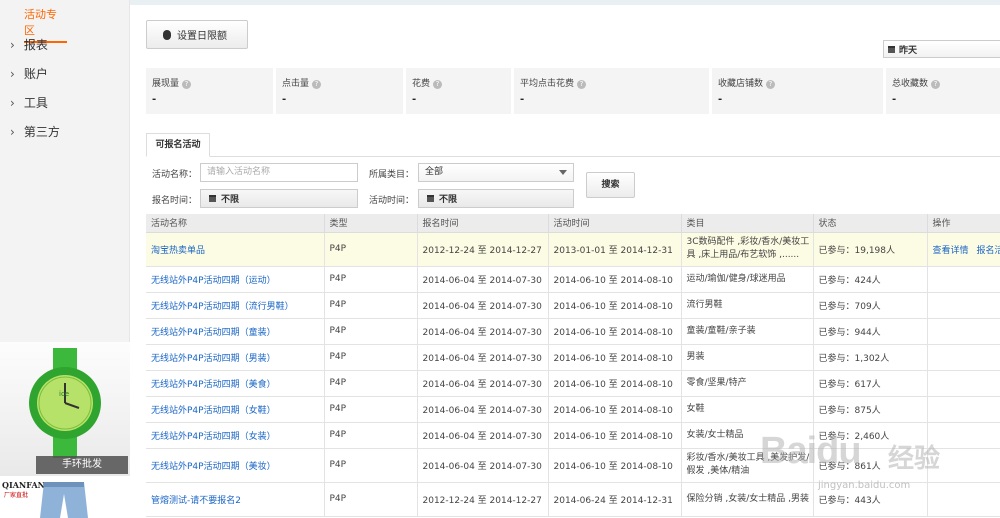 The width and height of the screenshot is (1000, 518). I want to click on status-cell: 已参与：617人, so click(870, 383).